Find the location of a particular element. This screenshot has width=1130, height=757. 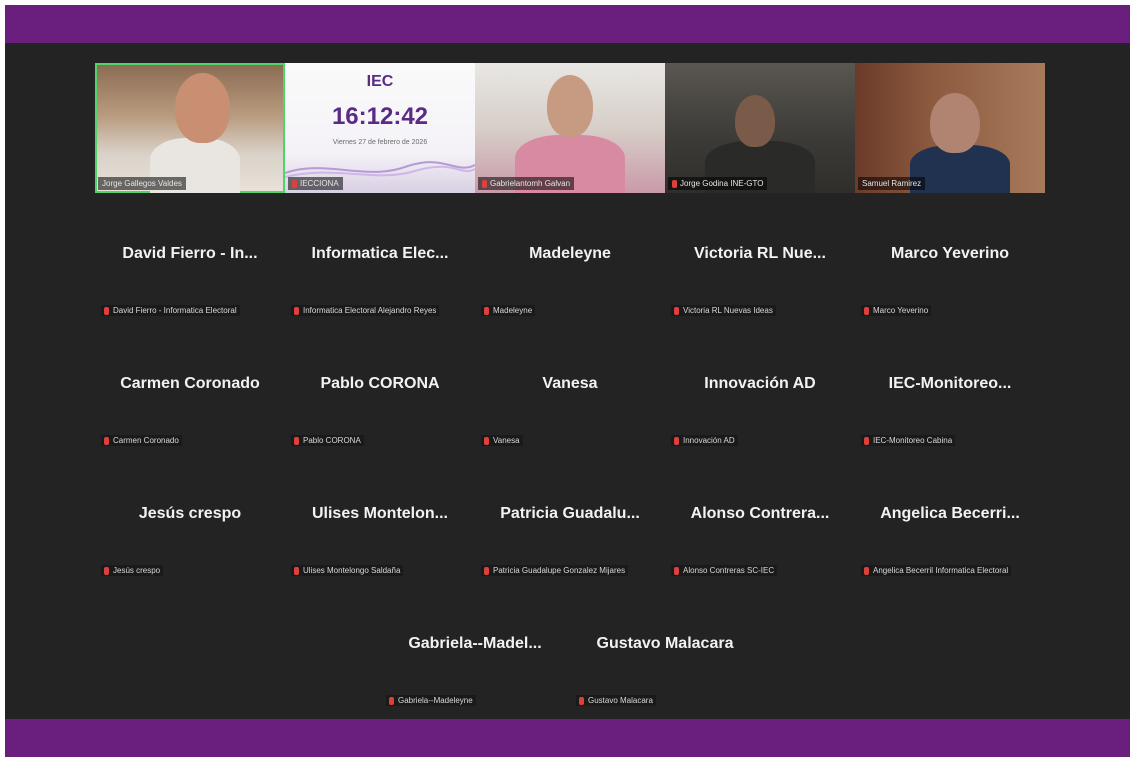

participant-tile: Madeleyne Madeleyne is located at coordinates (570, 260).